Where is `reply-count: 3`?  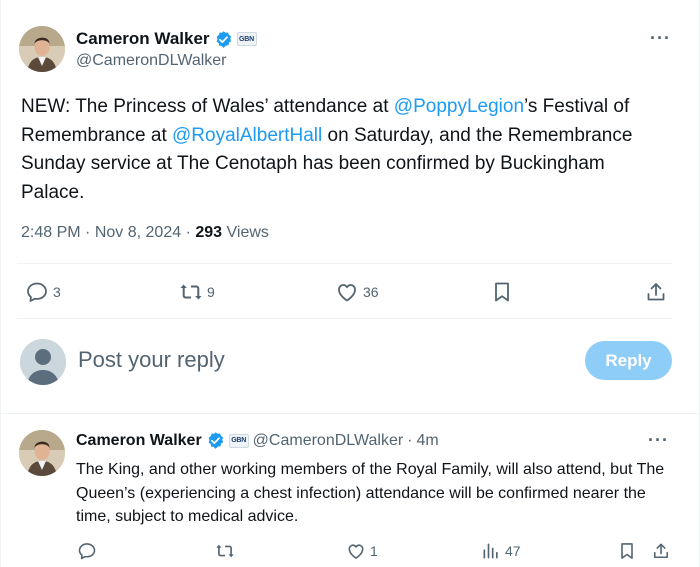
reply-count: 3 is located at coordinates (57, 292).